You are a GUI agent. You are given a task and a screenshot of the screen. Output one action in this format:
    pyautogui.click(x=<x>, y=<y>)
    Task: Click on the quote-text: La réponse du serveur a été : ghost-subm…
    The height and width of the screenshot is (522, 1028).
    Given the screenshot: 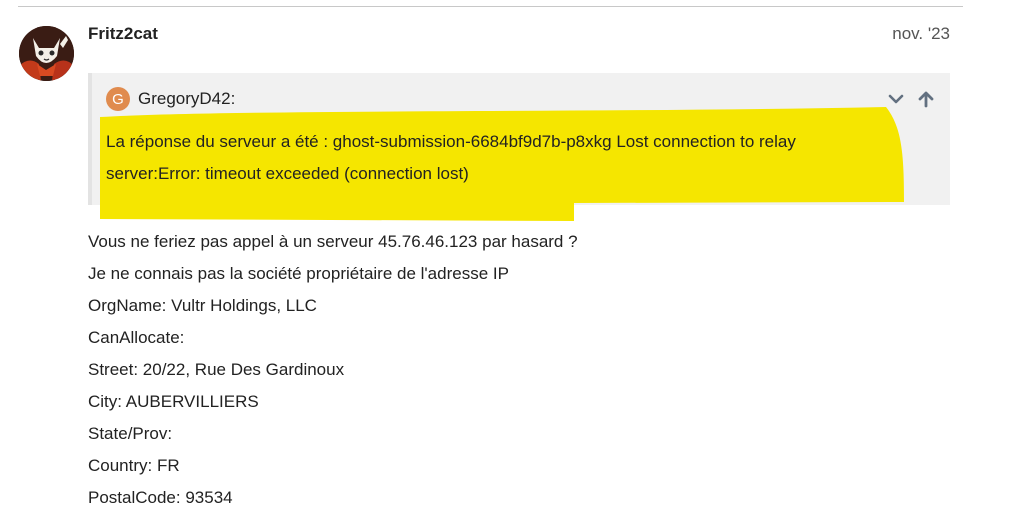 What is the action you would take?
    pyautogui.click(x=506, y=158)
    